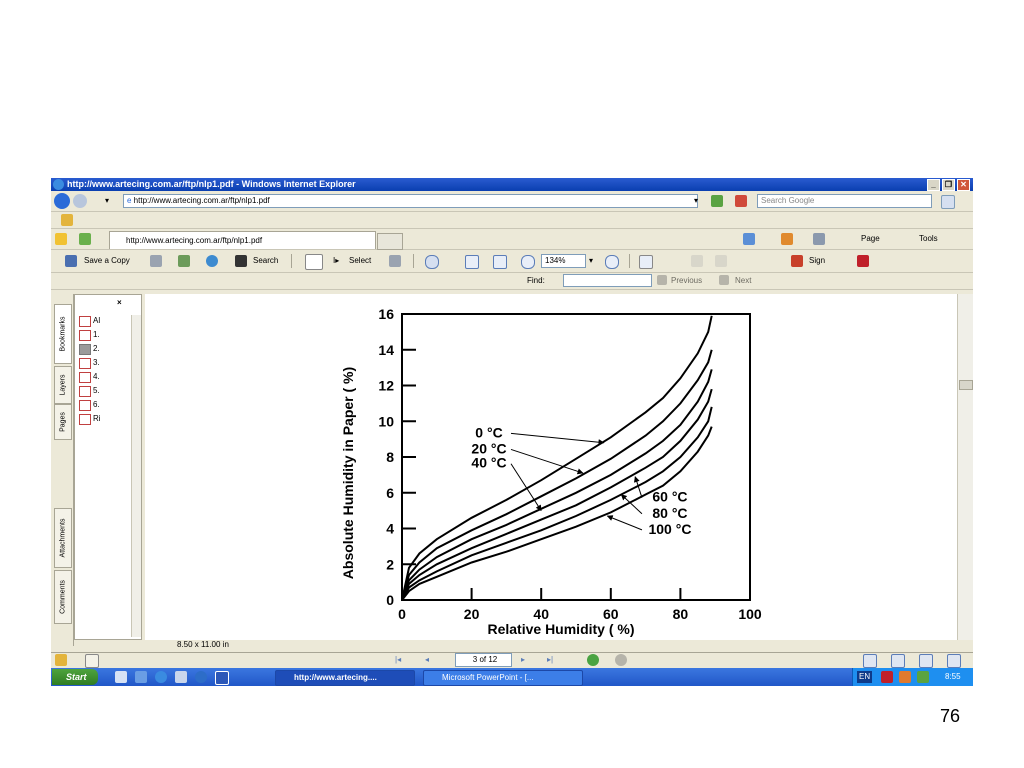  Describe the element at coordinates (107, 261) in the screenshot. I see `save-copy-button: Save a Copy` at that location.